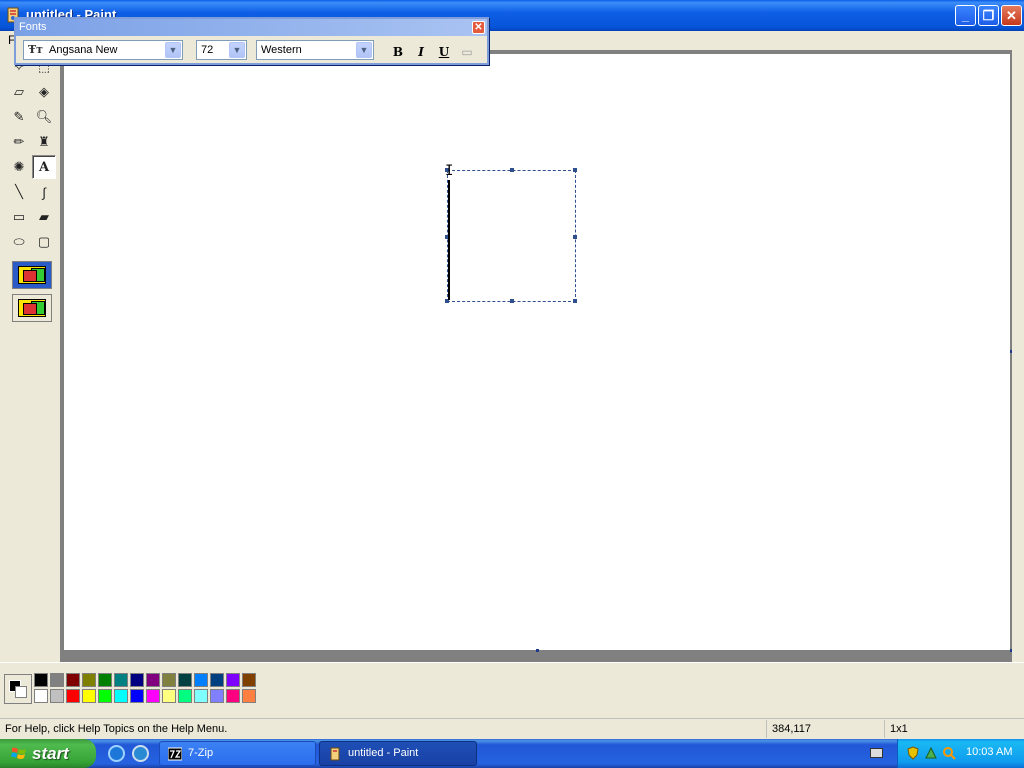 Image resolution: width=1024 pixels, height=768 pixels. Describe the element at coordinates (449, 240) in the screenshot. I see `text-caret` at that location.